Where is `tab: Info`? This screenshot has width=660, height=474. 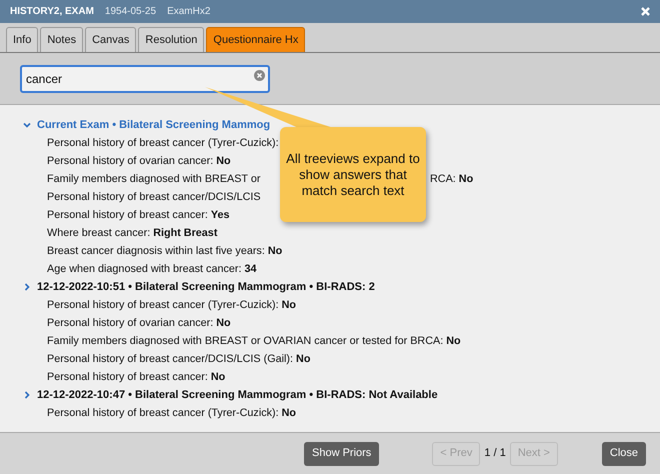
tab: Info is located at coordinates (22, 39).